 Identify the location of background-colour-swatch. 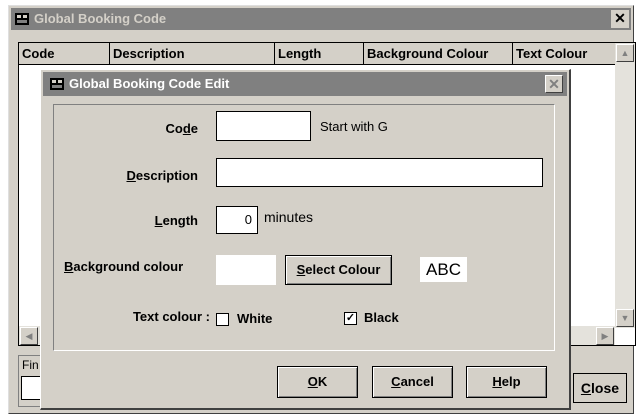
(246, 270).